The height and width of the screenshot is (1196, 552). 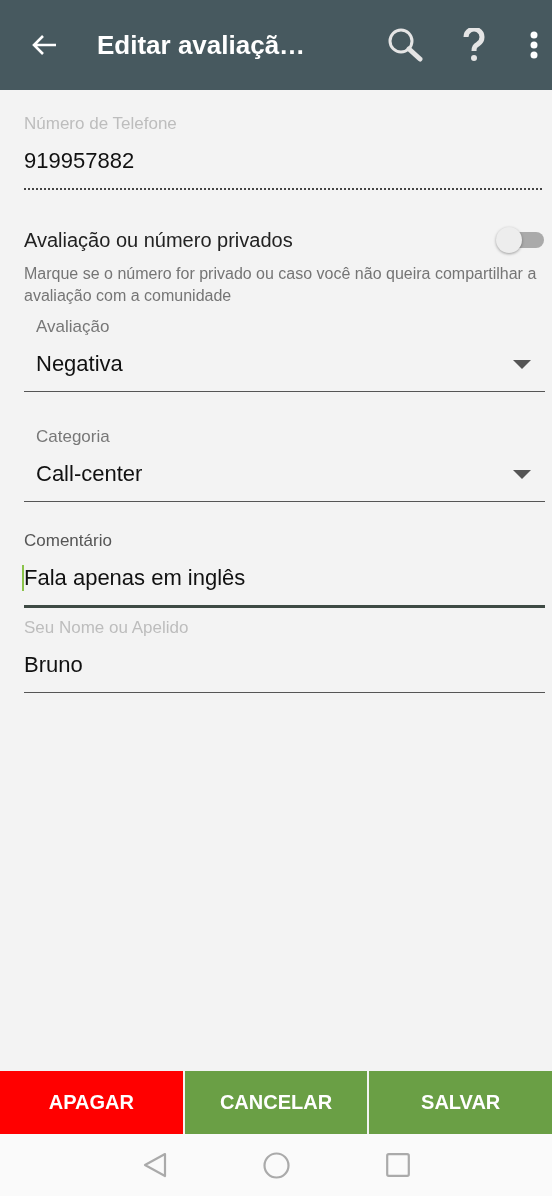 I want to click on more-icon, so click(x=534, y=45).